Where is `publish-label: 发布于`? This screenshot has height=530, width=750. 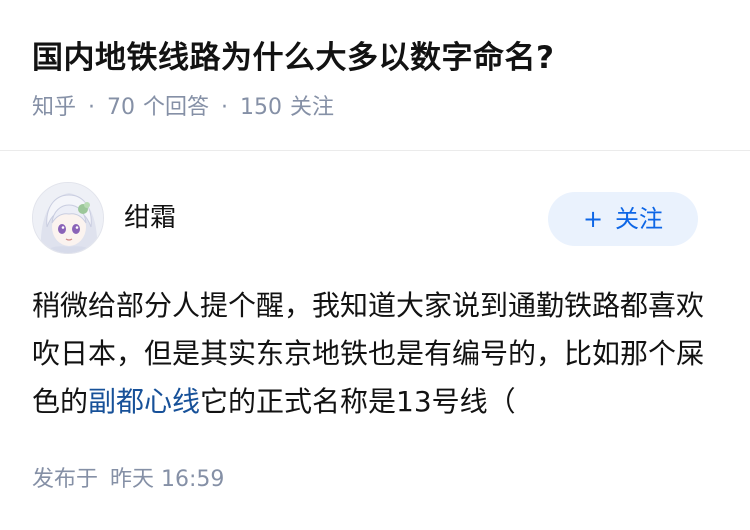 publish-label: 发布于 is located at coordinates (65, 479).